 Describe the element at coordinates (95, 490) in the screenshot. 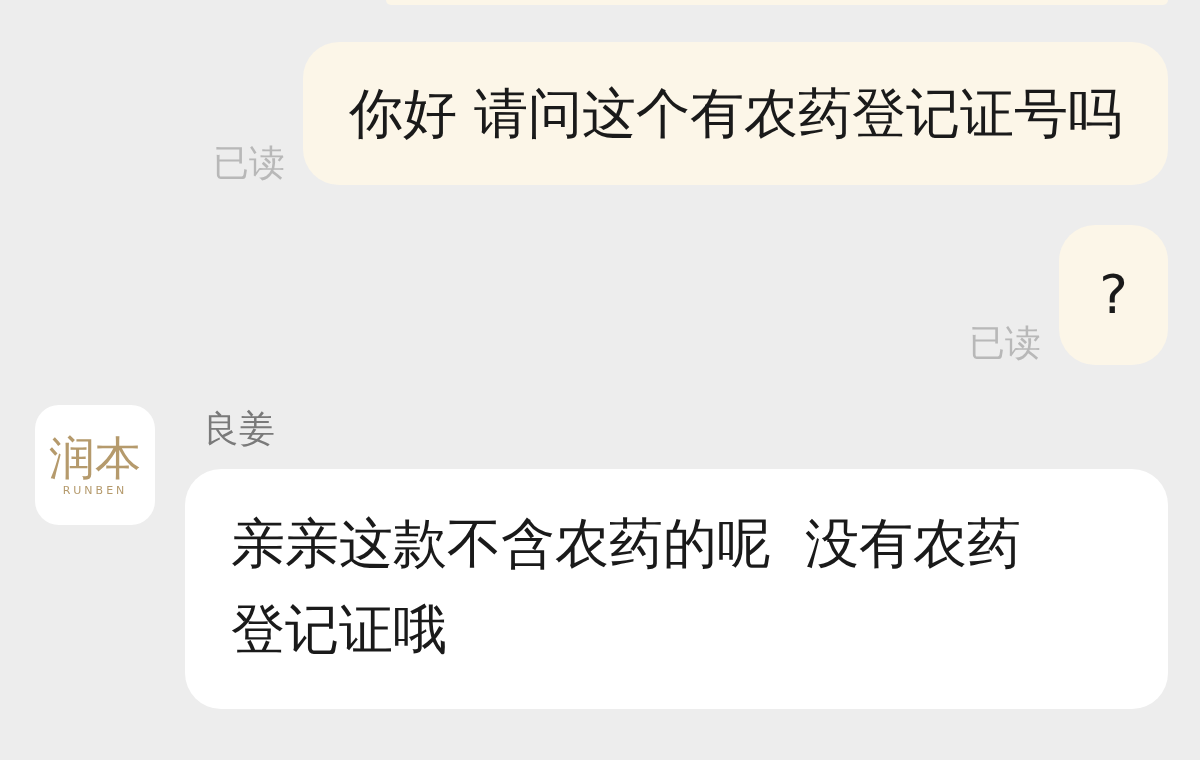

I see `logo-subtitle: RUNBEN` at that location.